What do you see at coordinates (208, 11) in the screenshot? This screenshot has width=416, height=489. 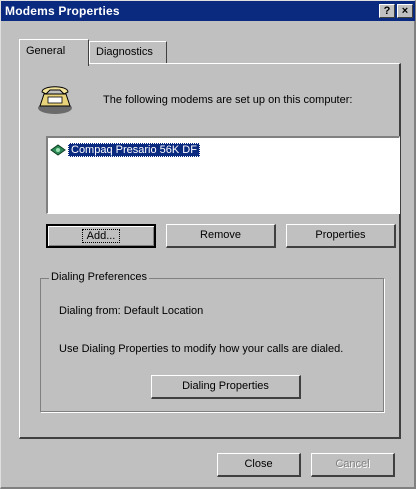 I see `title-bar: Modems Properties ? ×` at bounding box center [208, 11].